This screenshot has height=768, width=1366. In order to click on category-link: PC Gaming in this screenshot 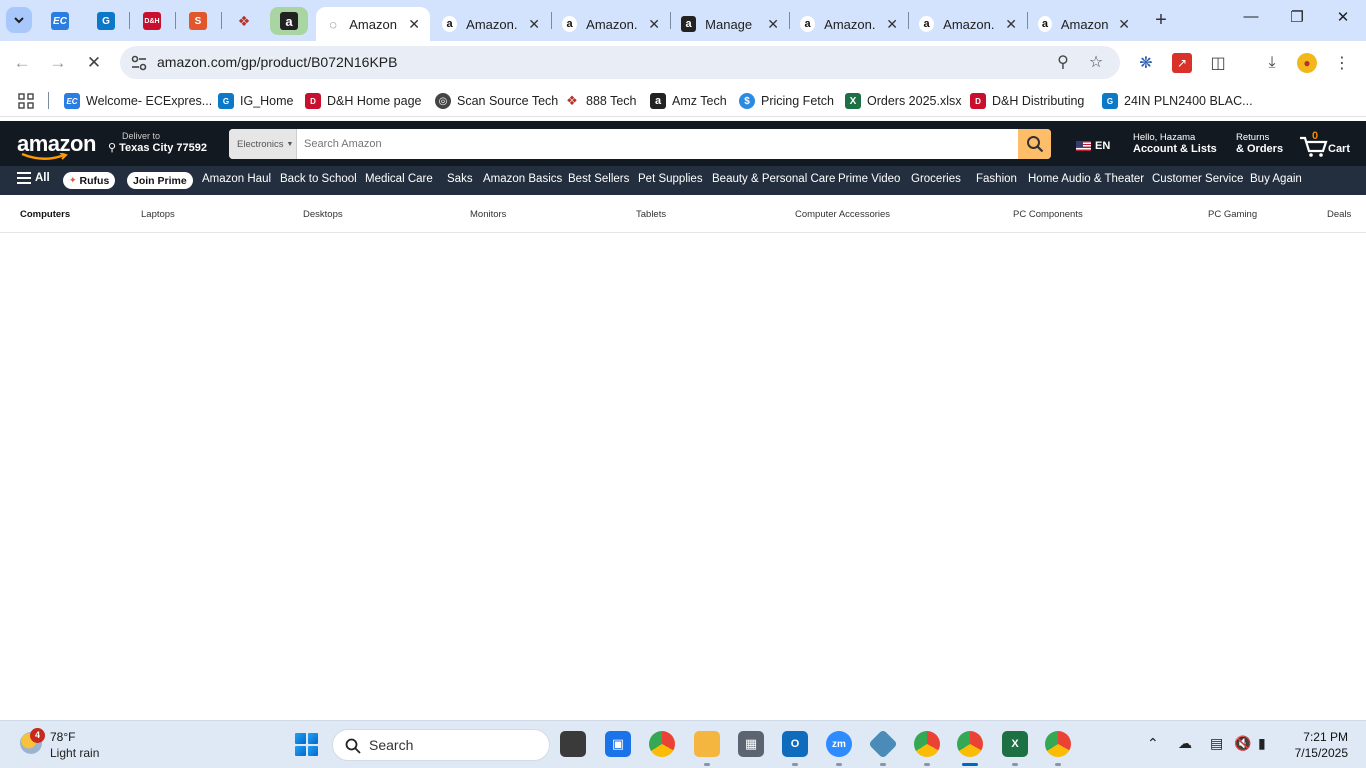, I will do `click(1232, 214)`.